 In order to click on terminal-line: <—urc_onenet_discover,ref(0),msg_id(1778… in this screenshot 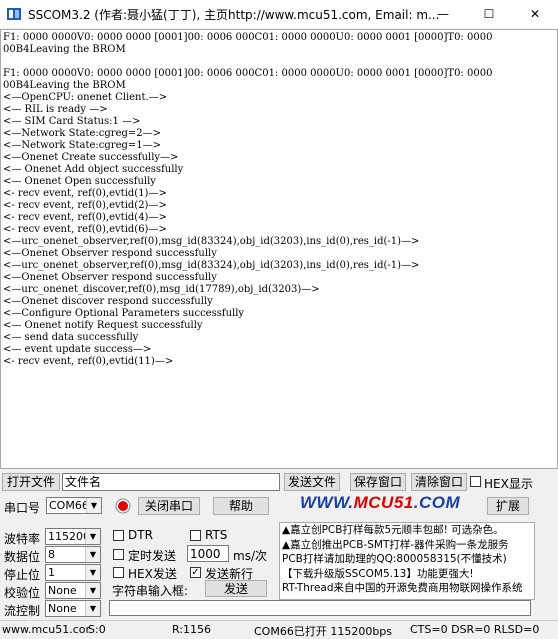, I will do `click(161, 289)`.